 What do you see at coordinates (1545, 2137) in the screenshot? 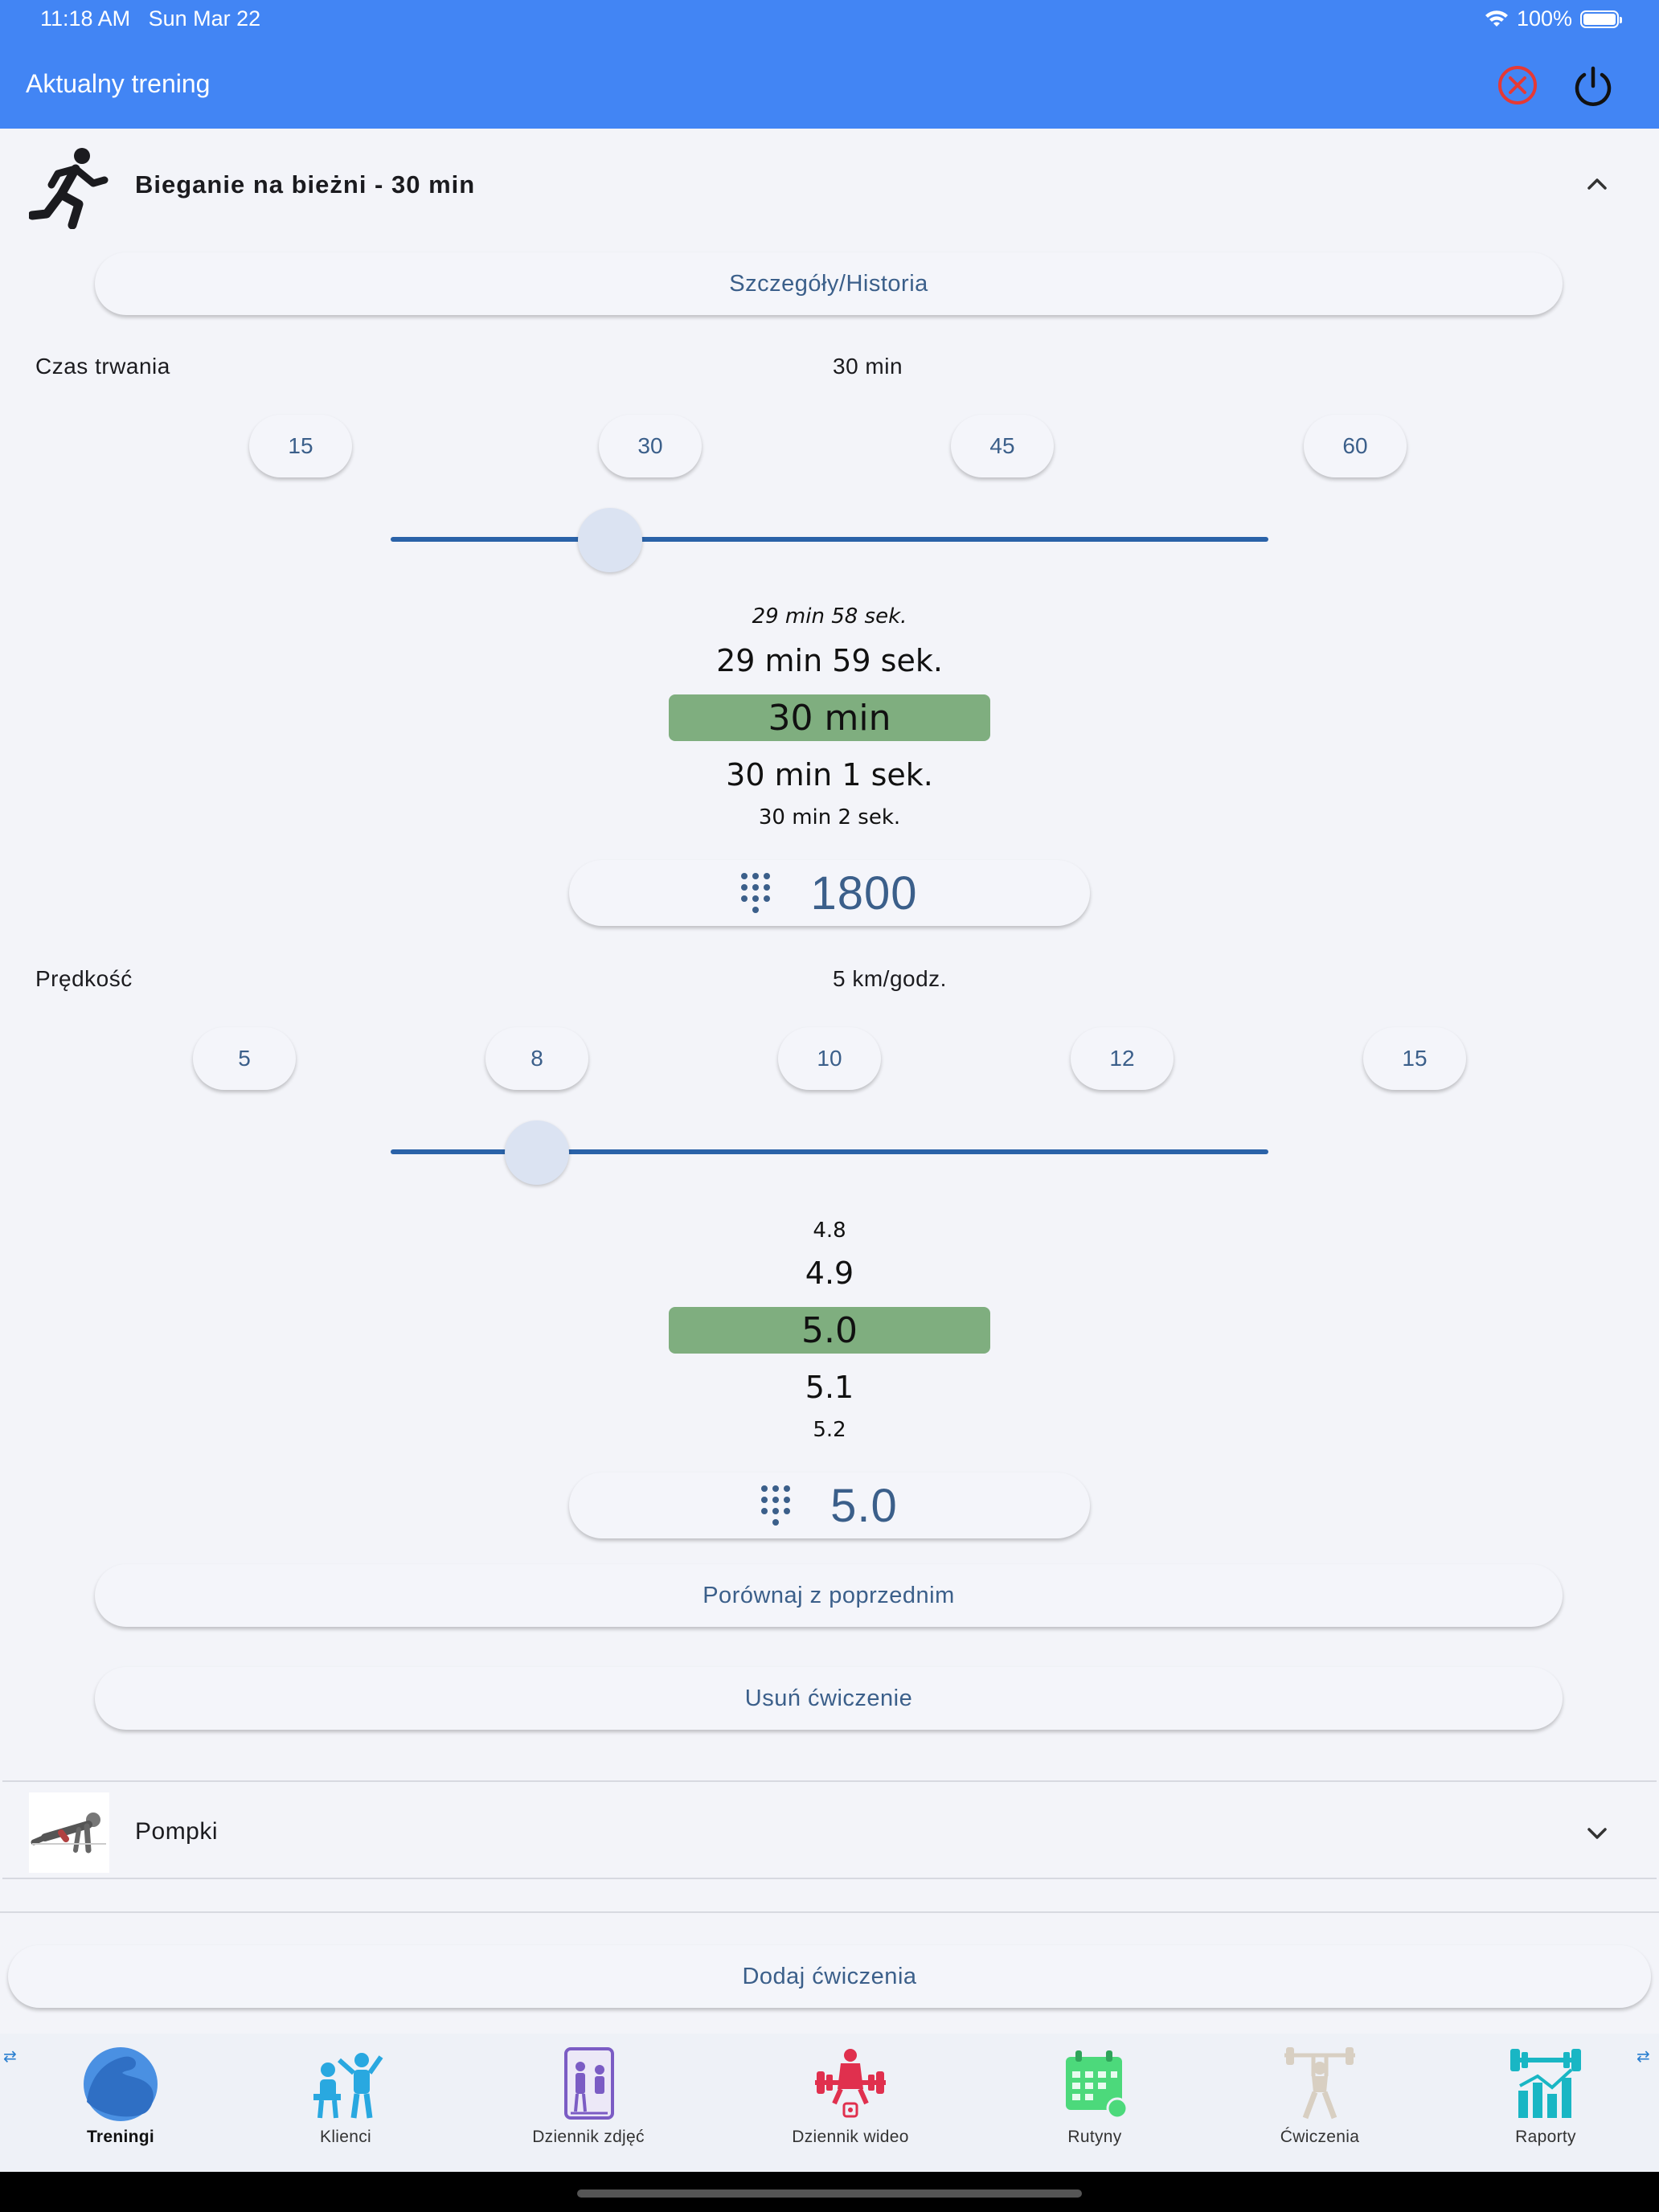
I see `nav-label: Raporty` at bounding box center [1545, 2137].